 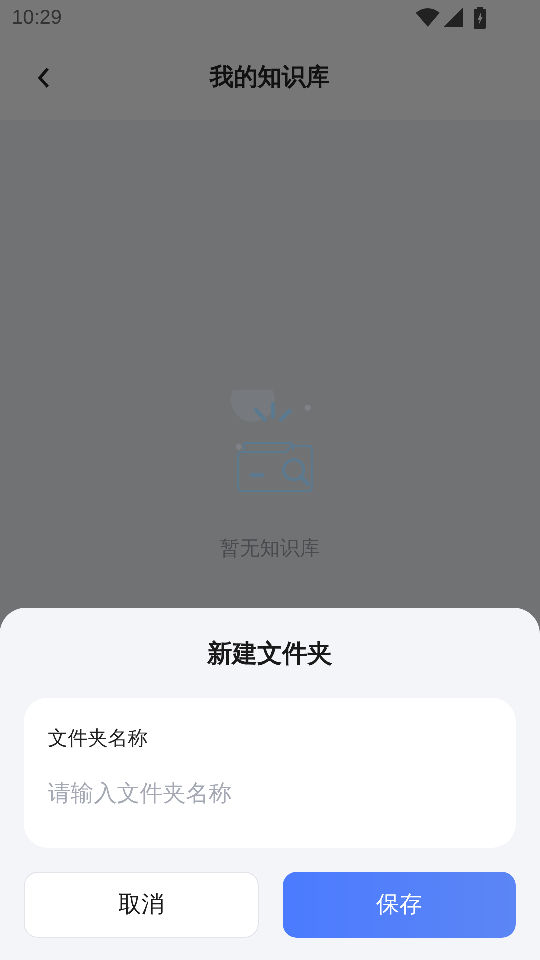 I want to click on cancel-button: 取消, so click(x=141, y=905).